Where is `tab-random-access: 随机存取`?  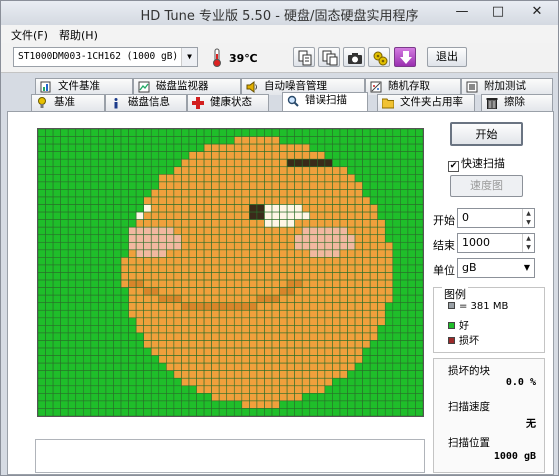
tab-random-access: 随机存取 is located at coordinates (413, 86).